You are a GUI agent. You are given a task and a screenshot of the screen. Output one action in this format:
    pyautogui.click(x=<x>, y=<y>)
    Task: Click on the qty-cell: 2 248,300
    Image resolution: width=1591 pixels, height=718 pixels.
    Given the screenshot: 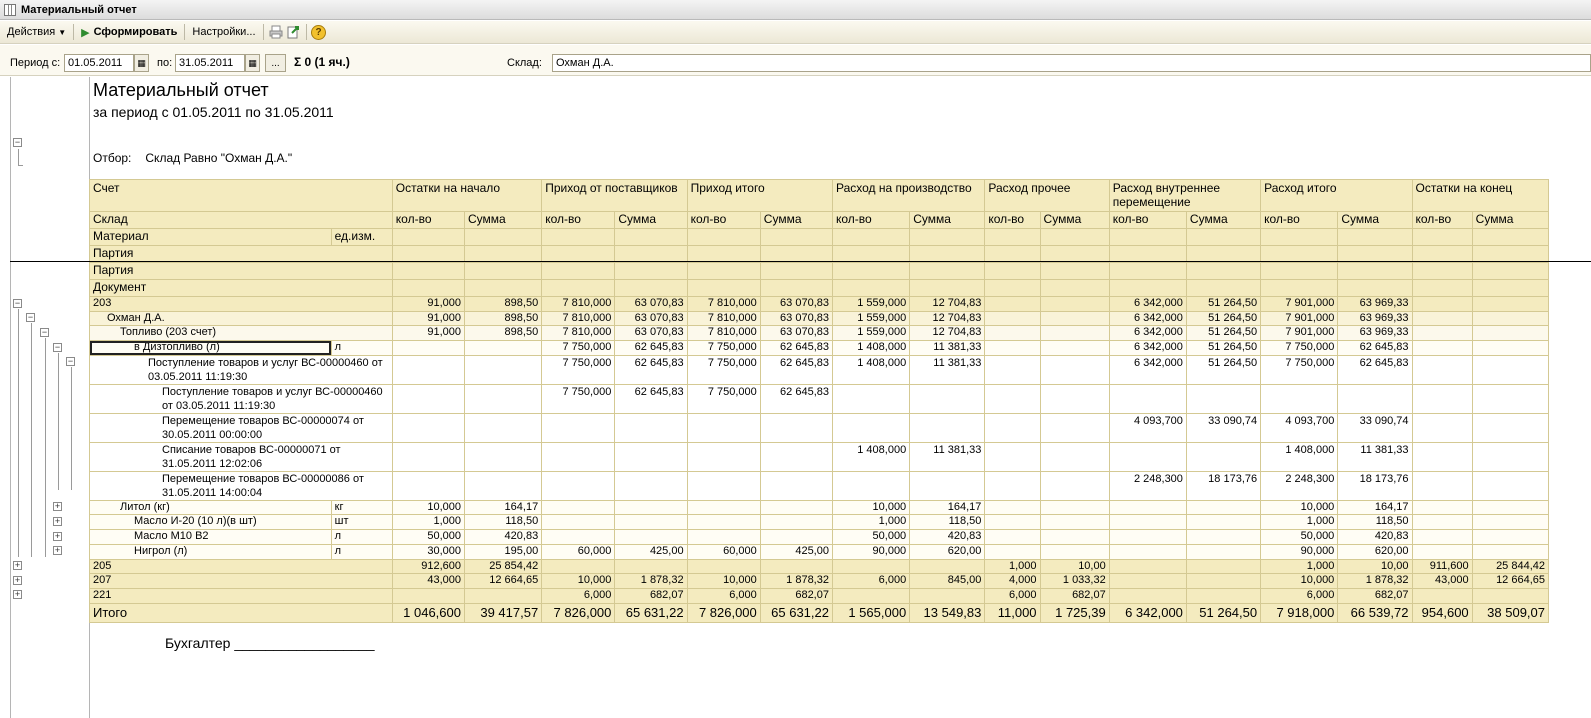 What is the action you would take?
    pyautogui.click(x=1299, y=485)
    